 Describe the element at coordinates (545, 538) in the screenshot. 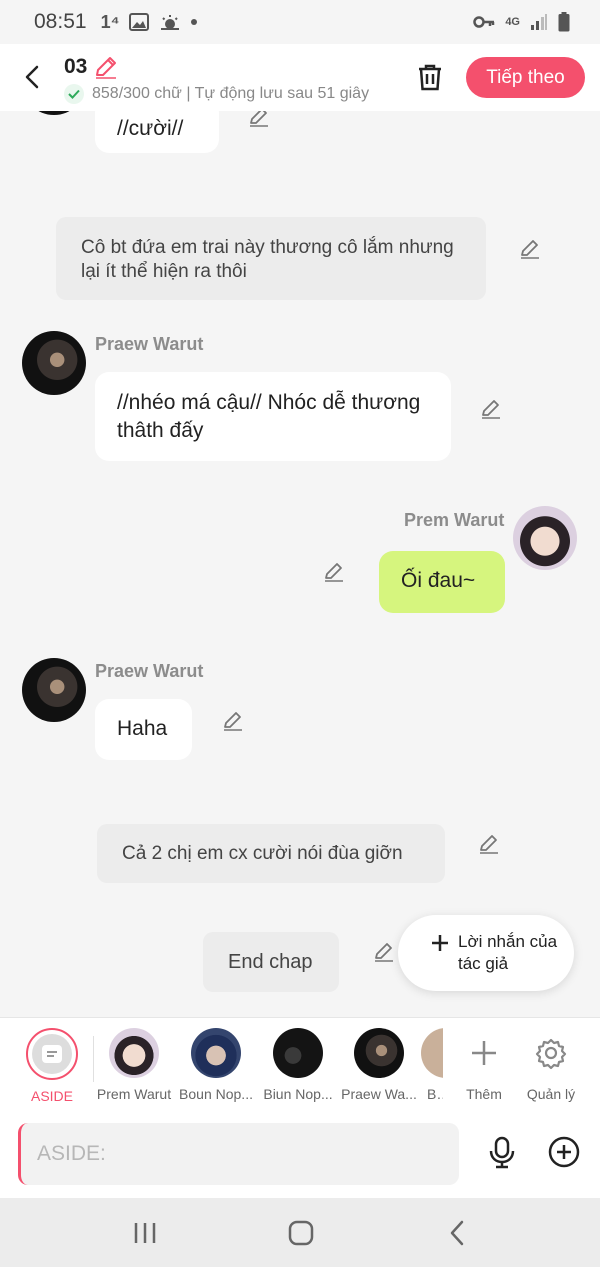

I see `avatar-prem` at that location.